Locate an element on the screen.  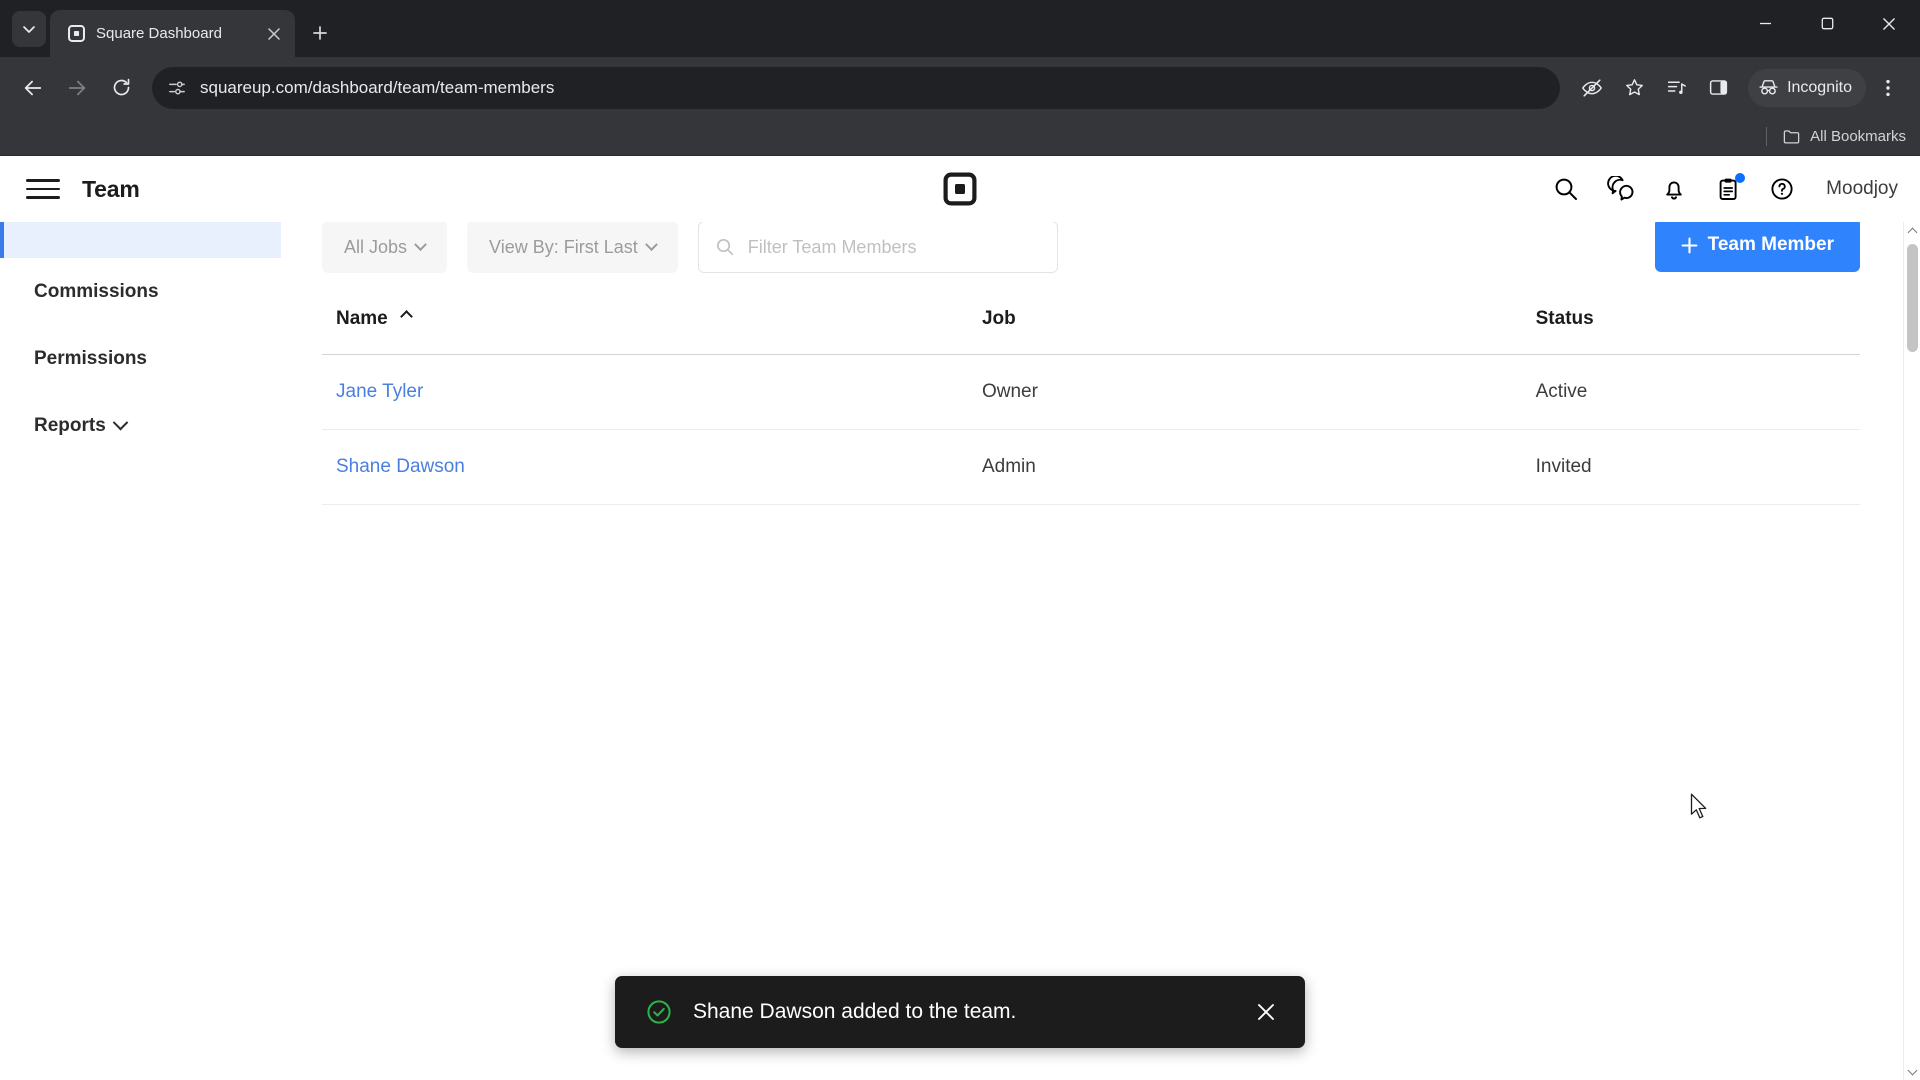
tab-title: Square Dashboard is located at coordinates (159, 33).